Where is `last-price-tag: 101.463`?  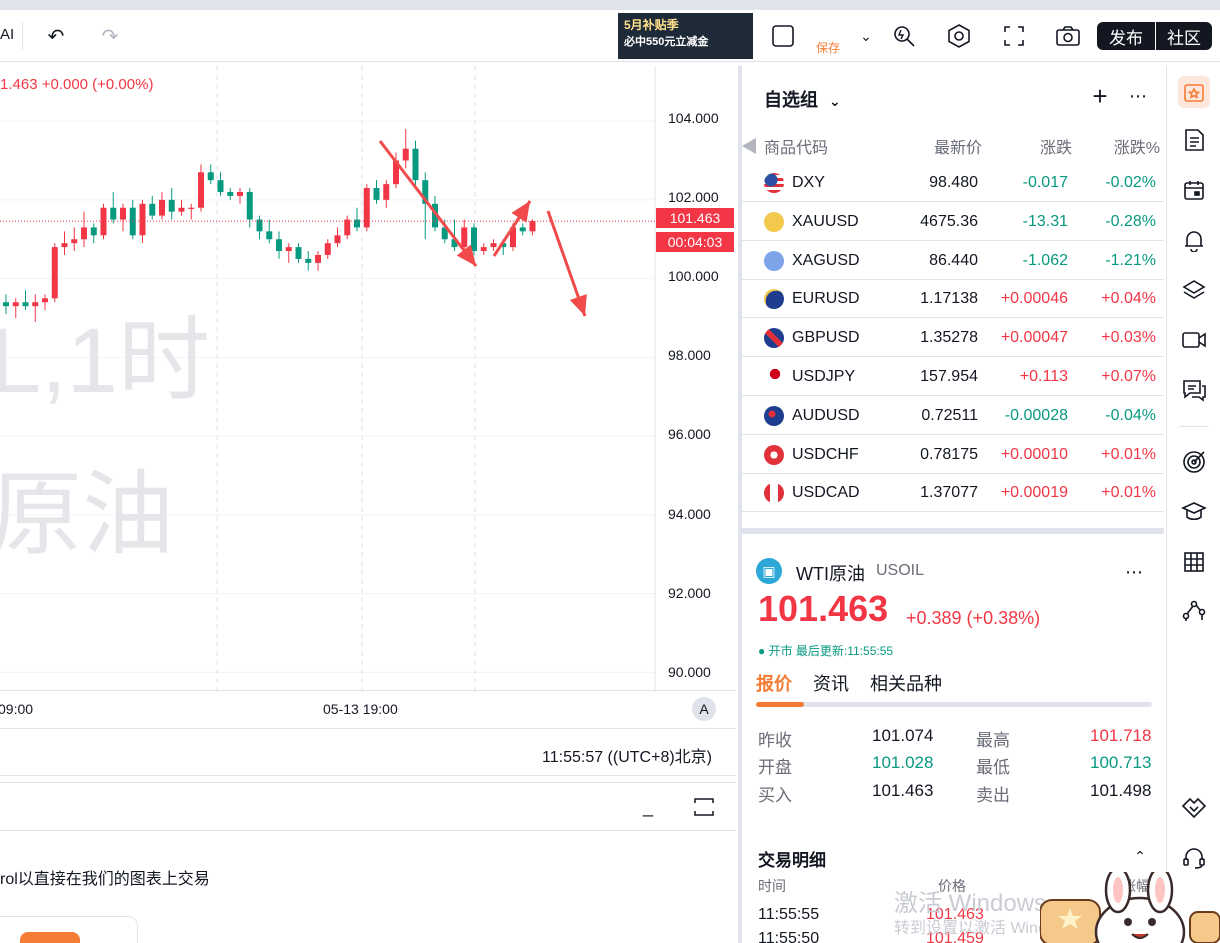 last-price-tag: 101.463 is located at coordinates (695, 218).